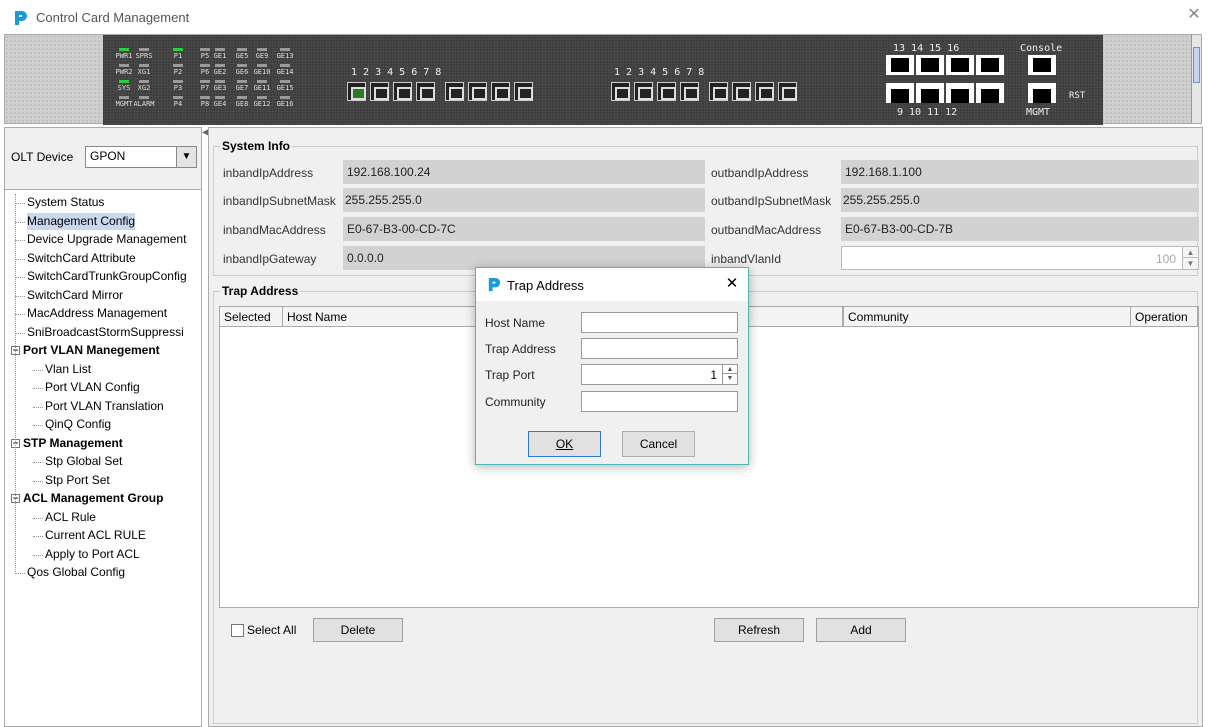  What do you see at coordinates (105, 332) in the screenshot?
I see `tree-item: SniBroadcastStormSuppressi` at bounding box center [105, 332].